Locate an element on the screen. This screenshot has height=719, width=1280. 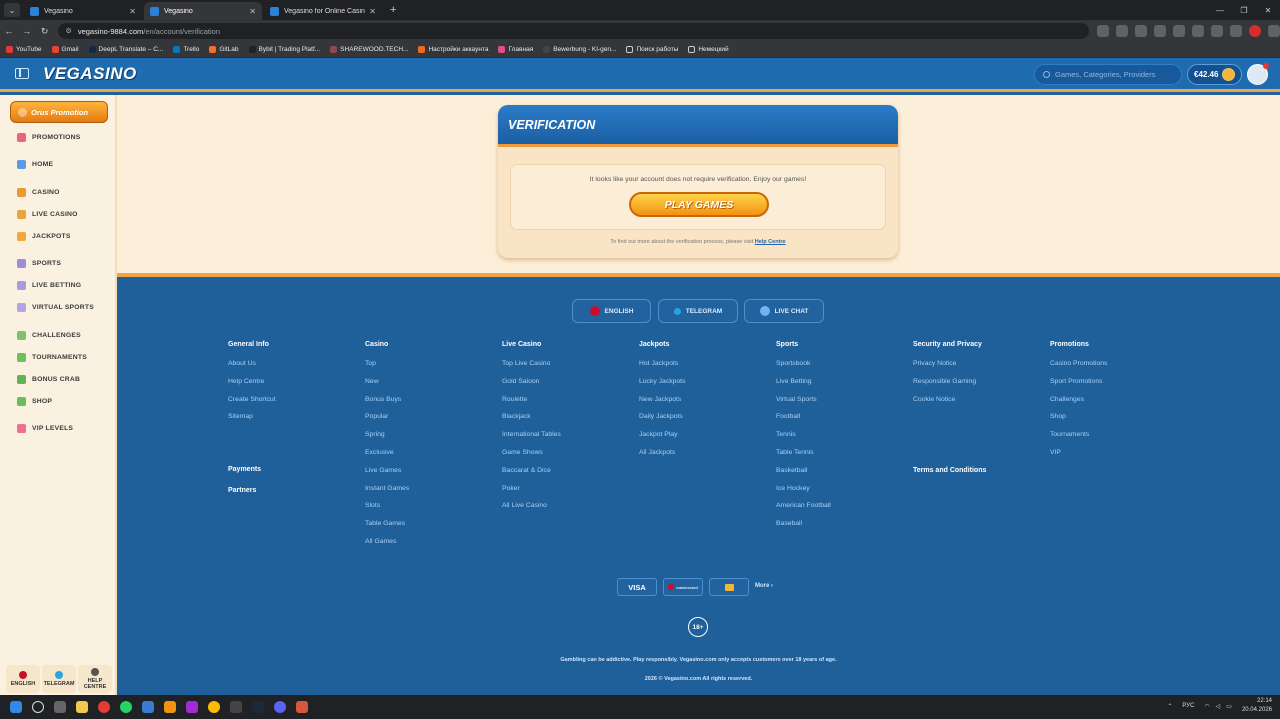
footer-link: Slots is located at coordinates (387, 511).